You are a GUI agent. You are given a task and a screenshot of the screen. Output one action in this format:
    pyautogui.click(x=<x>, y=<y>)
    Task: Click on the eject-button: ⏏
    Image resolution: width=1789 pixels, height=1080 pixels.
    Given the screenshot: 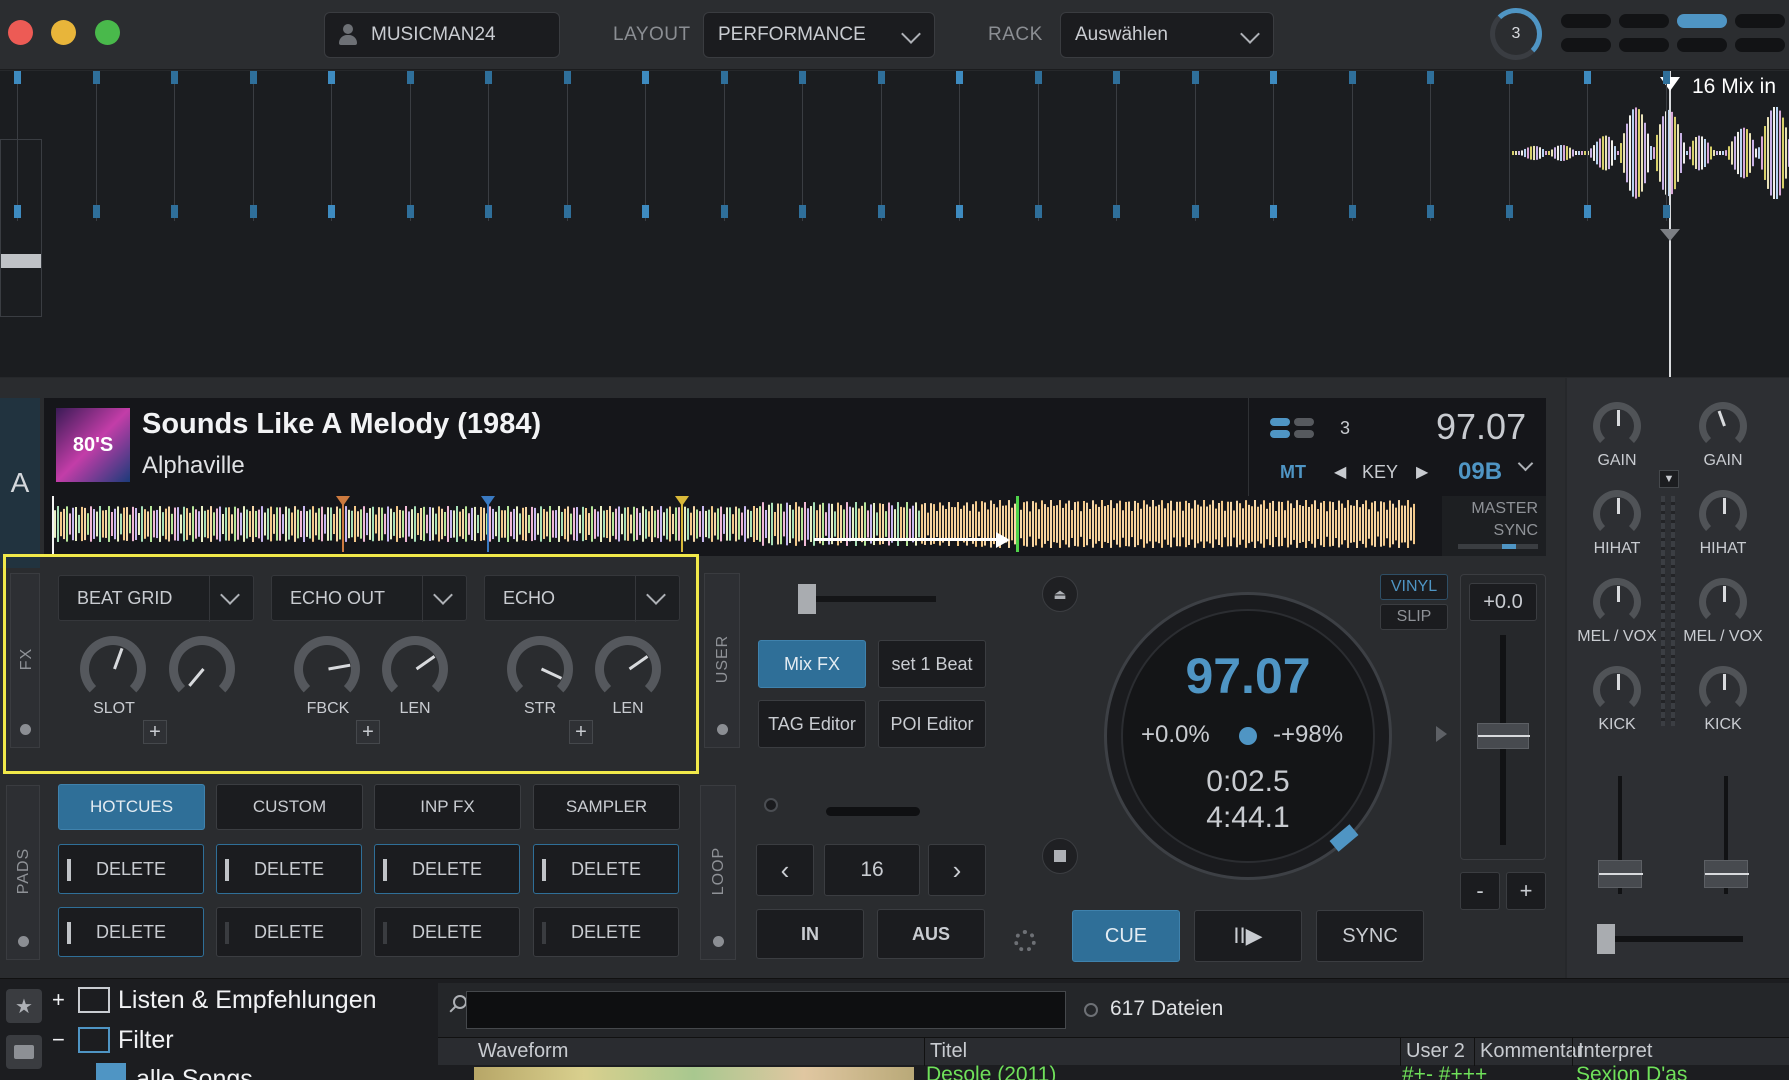 What is the action you would take?
    pyautogui.click(x=1060, y=594)
    